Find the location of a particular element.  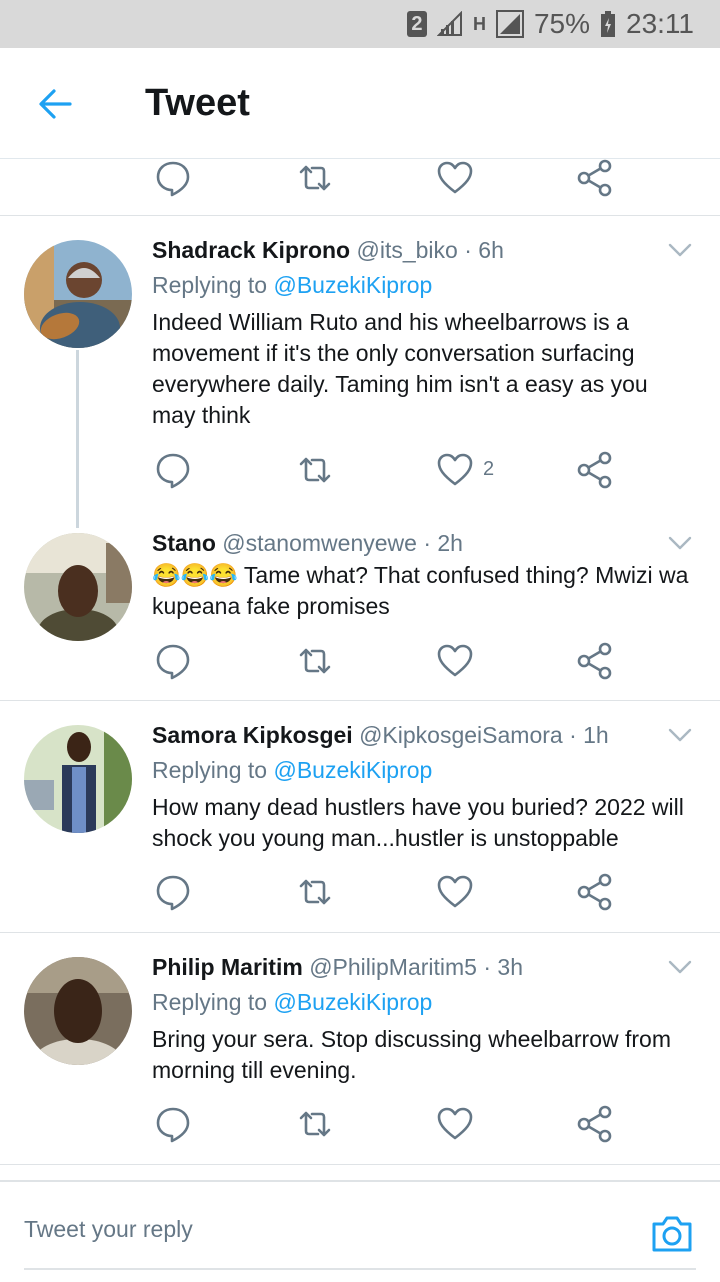

like-count: 2 is located at coordinates (489, 469).